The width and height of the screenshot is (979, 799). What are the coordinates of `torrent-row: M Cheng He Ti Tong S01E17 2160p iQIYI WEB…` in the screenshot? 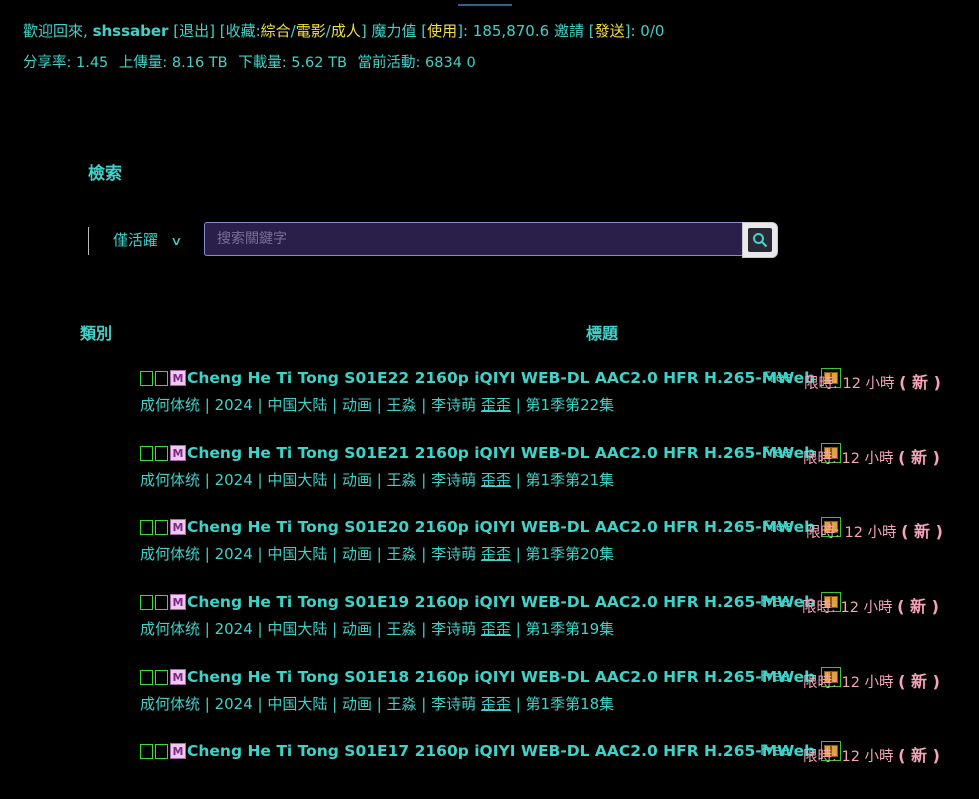 It's located at (550, 769).